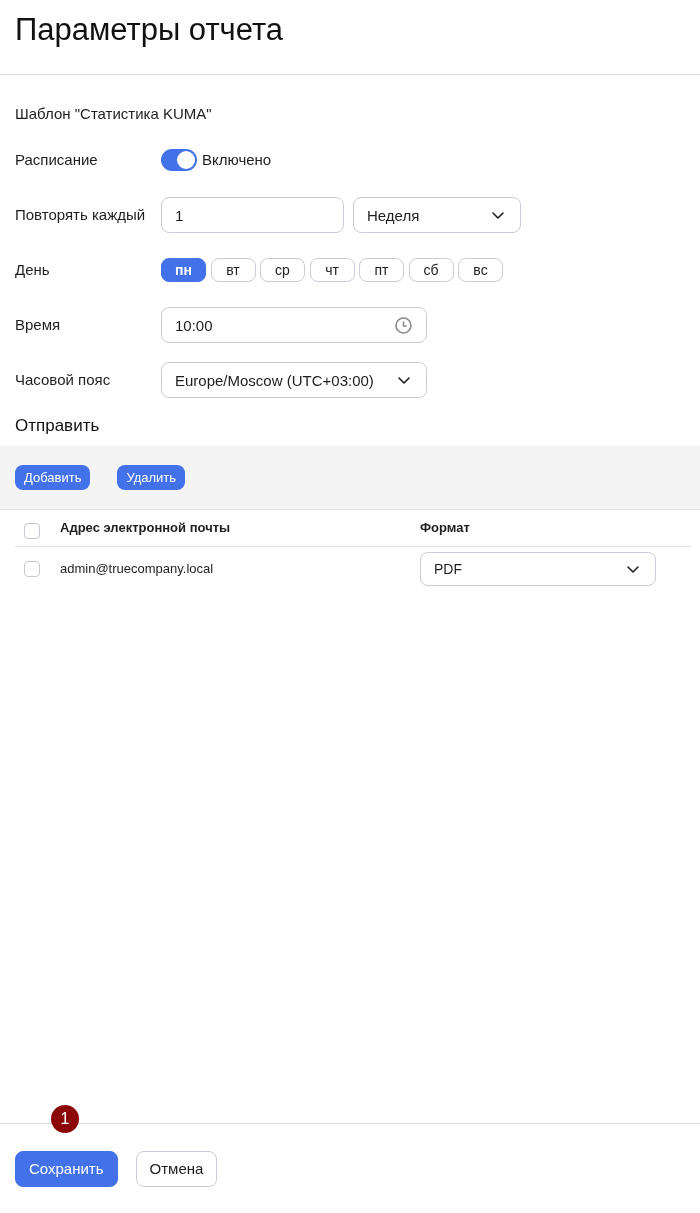 This screenshot has height=1213, width=700. What do you see at coordinates (56, 160) in the screenshot?
I see `field-label: Расписание` at bounding box center [56, 160].